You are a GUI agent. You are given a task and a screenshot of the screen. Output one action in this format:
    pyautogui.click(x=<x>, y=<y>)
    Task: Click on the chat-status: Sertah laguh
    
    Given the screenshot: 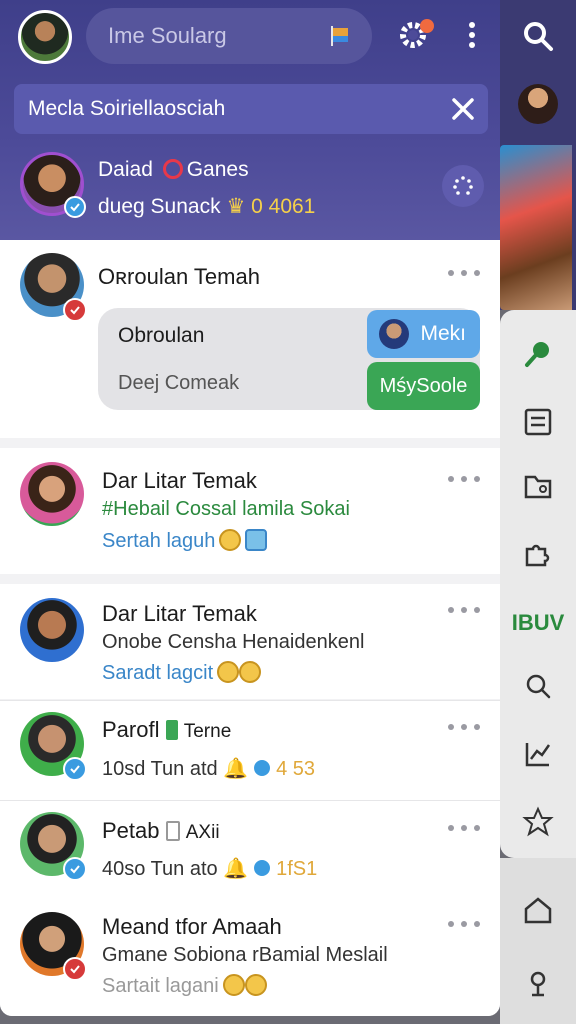 What is the action you would take?
    pyautogui.click(x=185, y=541)
    